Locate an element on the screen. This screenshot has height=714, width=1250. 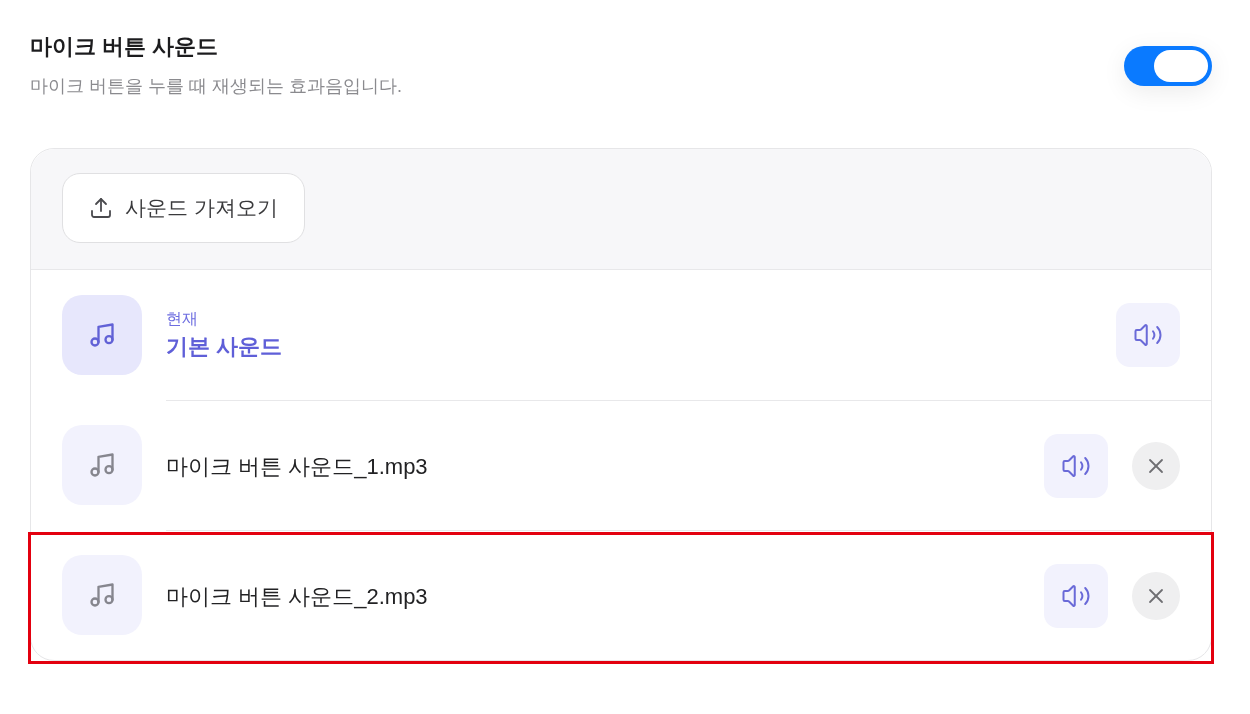
setting-description: 마이크 버튼을 누를 때 재생되는 효과음입니다. is located at coordinates (216, 86).